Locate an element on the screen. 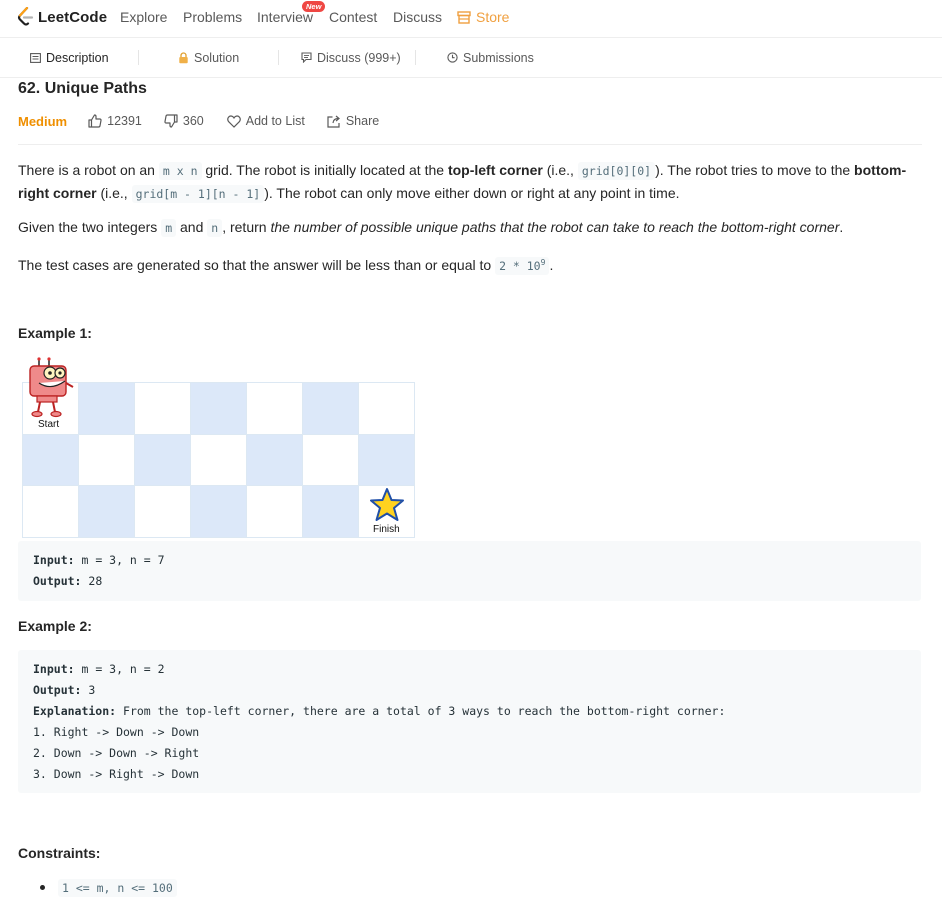 The height and width of the screenshot is (906, 942). store-icon is located at coordinates (464, 17).